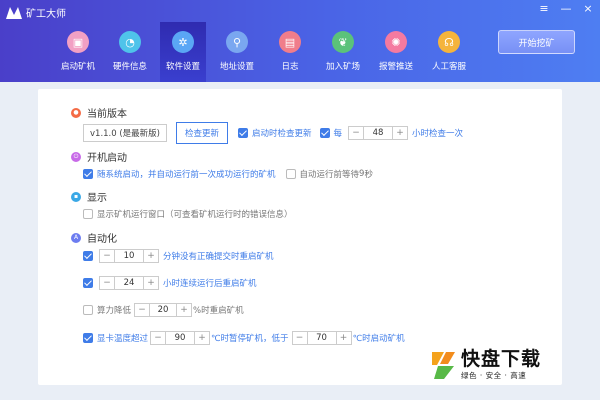 The image size is (600, 400). Describe the element at coordinates (329, 175) in the screenshot. I see `wait-before-run-label: 自动运行前等待` at that location.